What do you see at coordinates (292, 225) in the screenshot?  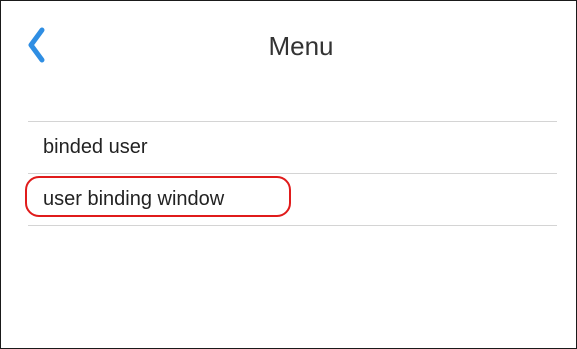 I see `divider` at bounding box center [292, 225].